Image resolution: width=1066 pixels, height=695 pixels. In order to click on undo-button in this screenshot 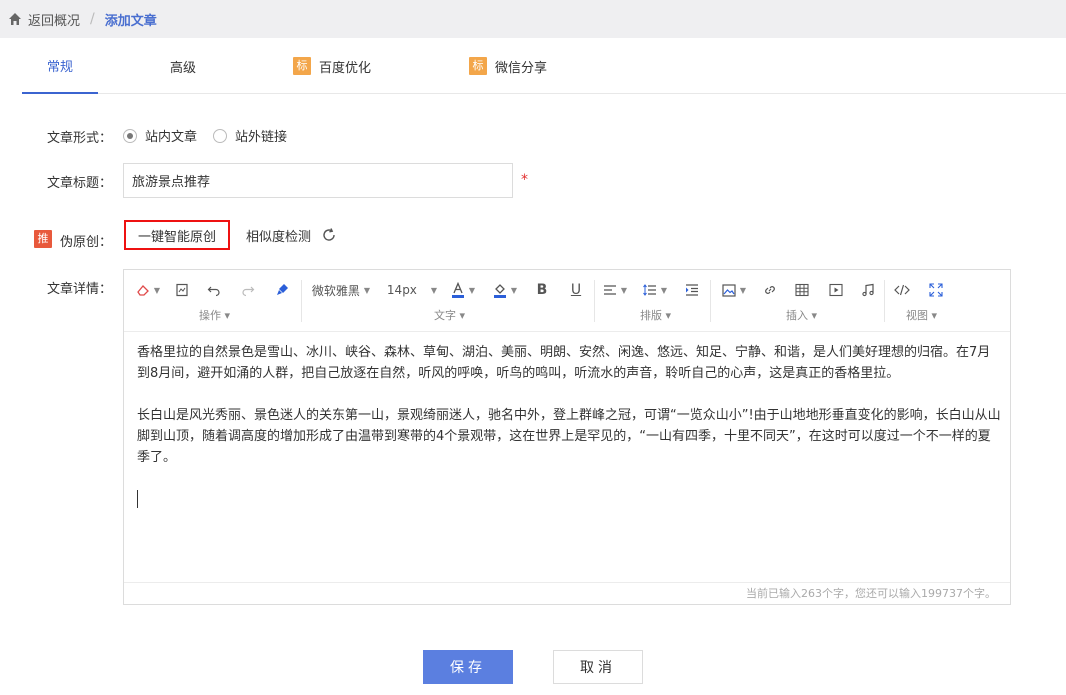, I will do `click(214, 290)`.